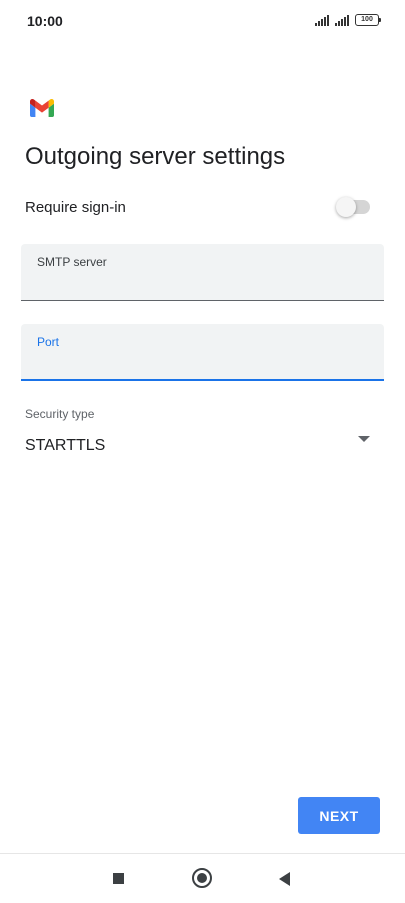  Describe the element at coordinates (204, 364) in the screenshot. I see `port-input` at that location.